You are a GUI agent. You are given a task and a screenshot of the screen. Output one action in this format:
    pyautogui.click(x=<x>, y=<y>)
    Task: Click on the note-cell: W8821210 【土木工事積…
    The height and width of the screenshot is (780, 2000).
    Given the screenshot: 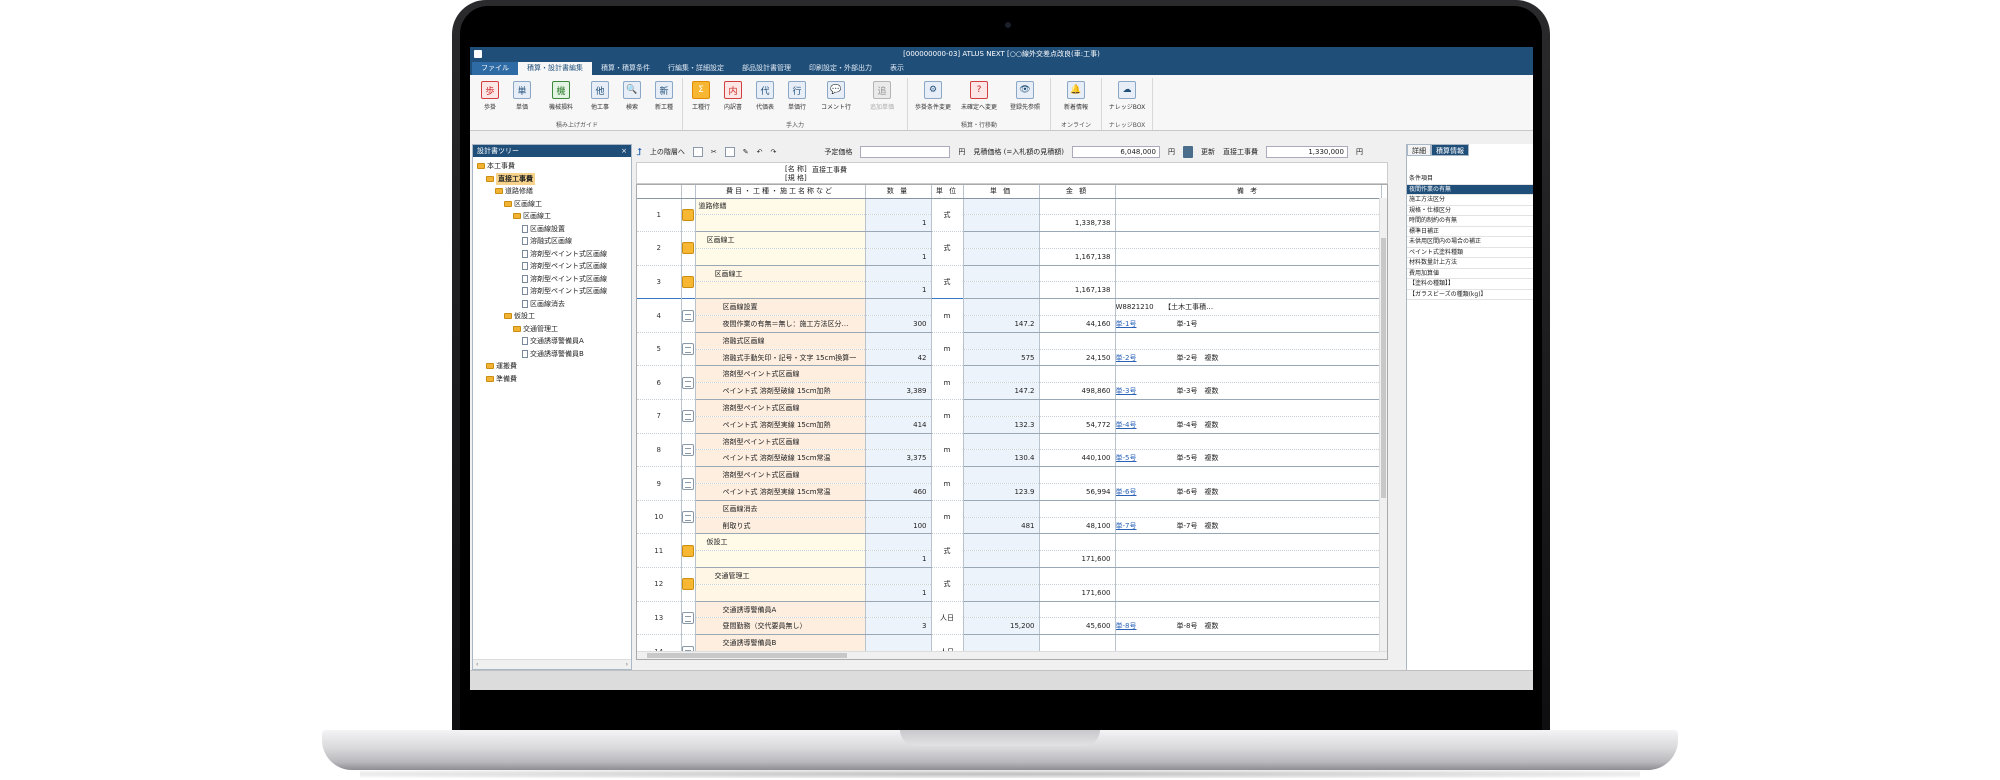 What is the action you would take?
    pyautogui.click(x=1248, y=307)
    